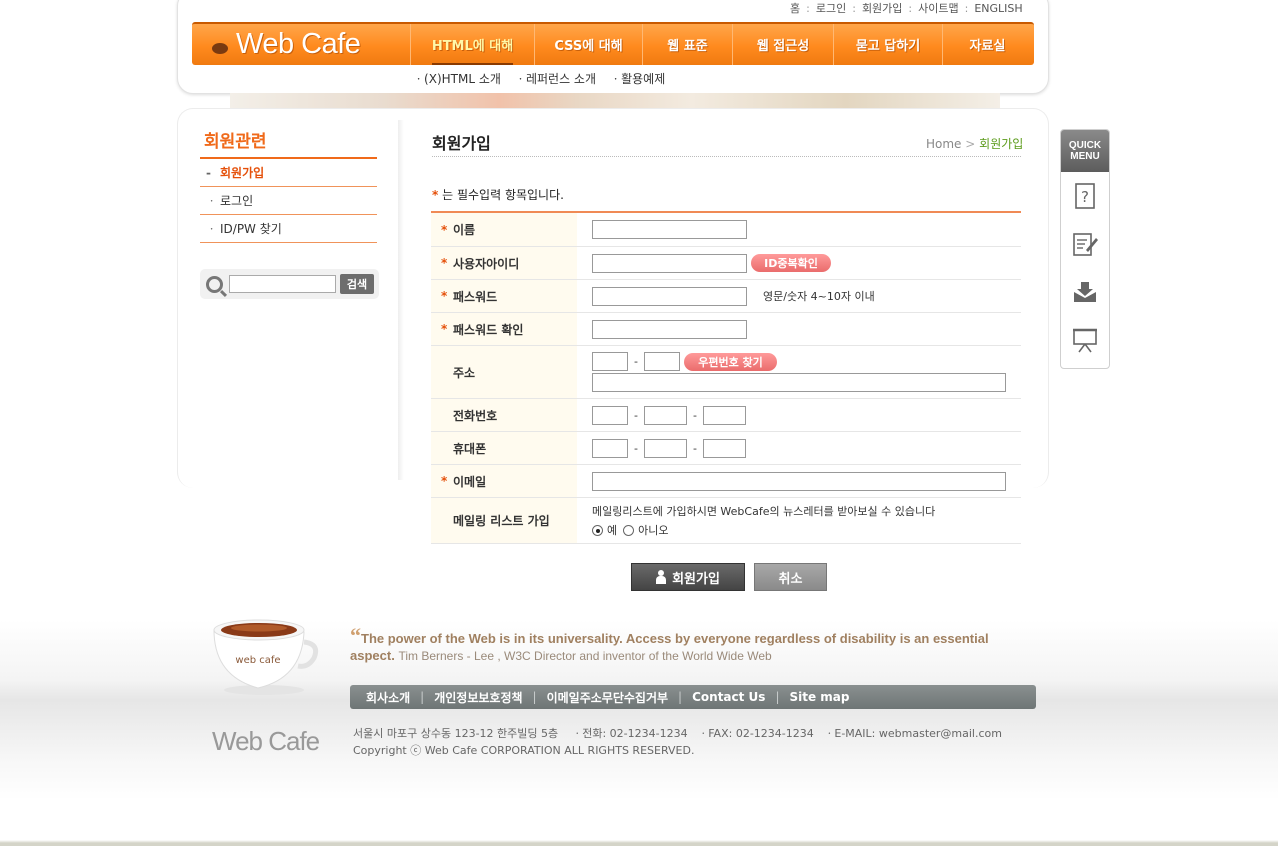  What do you see at coordinates (610, 361) in the screenshot?
I see `zip1-input` at bounding box center [610, 361].